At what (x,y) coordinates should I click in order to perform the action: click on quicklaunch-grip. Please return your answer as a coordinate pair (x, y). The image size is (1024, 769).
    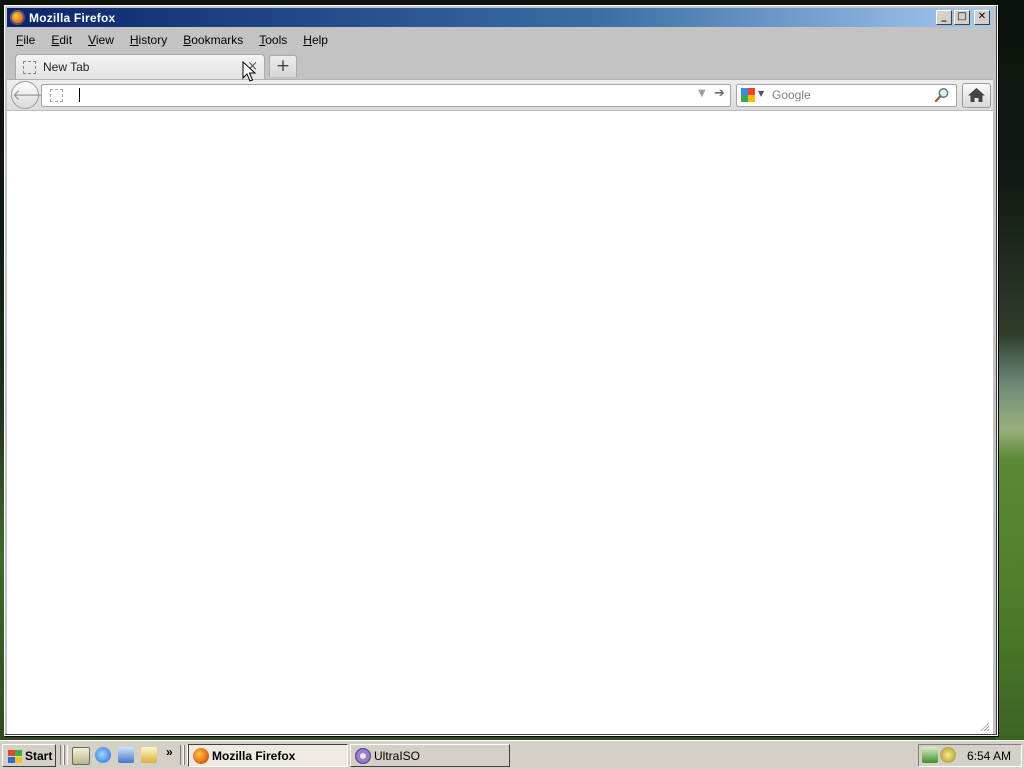
    Looking at the image, I should click on (66, 755).